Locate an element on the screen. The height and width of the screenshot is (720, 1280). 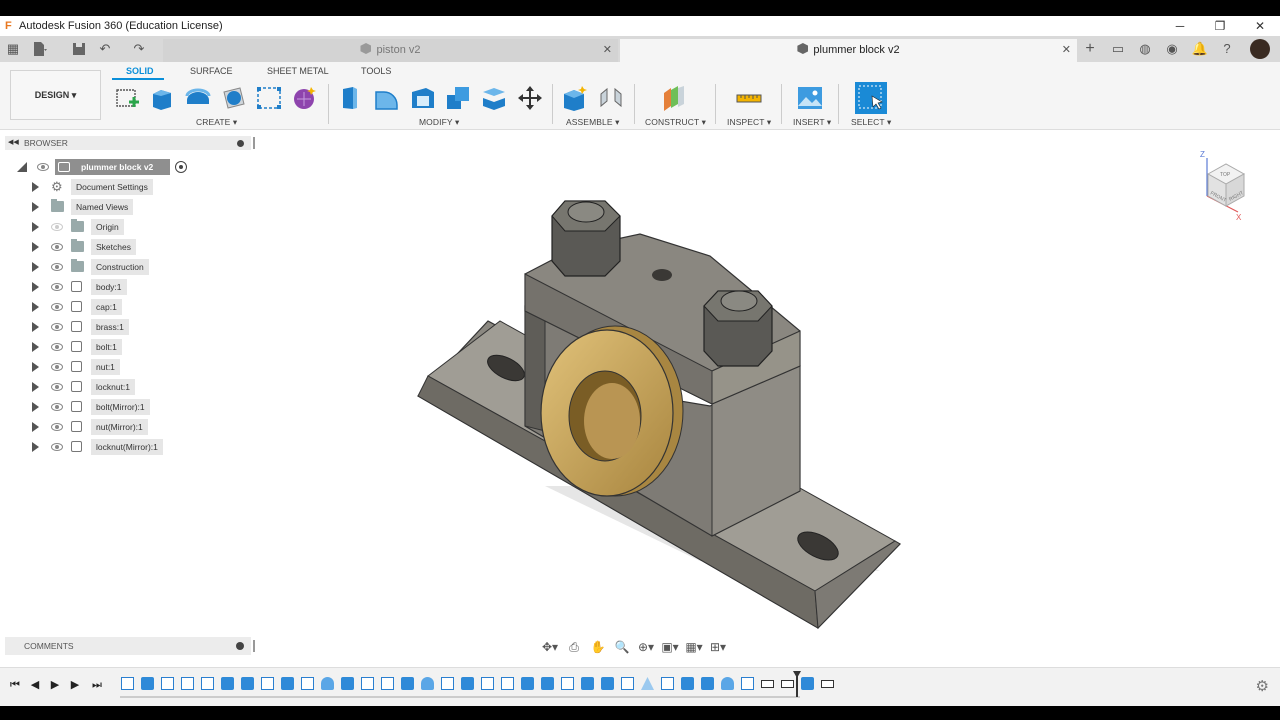
offset-plane-icon is located at coordinates (674, 98).